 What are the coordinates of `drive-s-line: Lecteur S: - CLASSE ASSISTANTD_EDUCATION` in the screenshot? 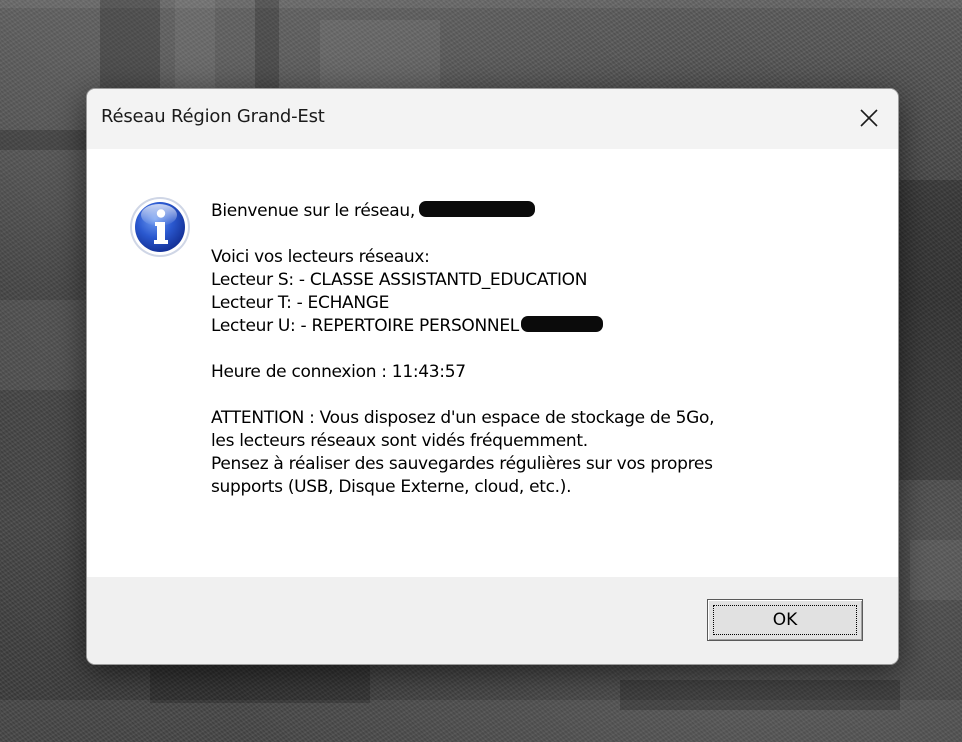 It's located at (399, 280).